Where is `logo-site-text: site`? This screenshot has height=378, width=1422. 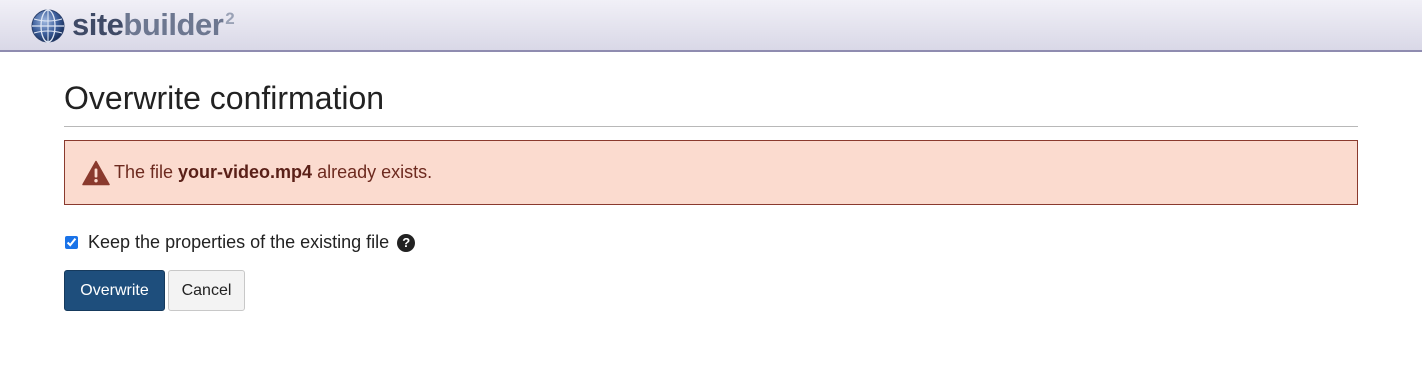 logo-site-text: site is located at coordinates (98, 24).